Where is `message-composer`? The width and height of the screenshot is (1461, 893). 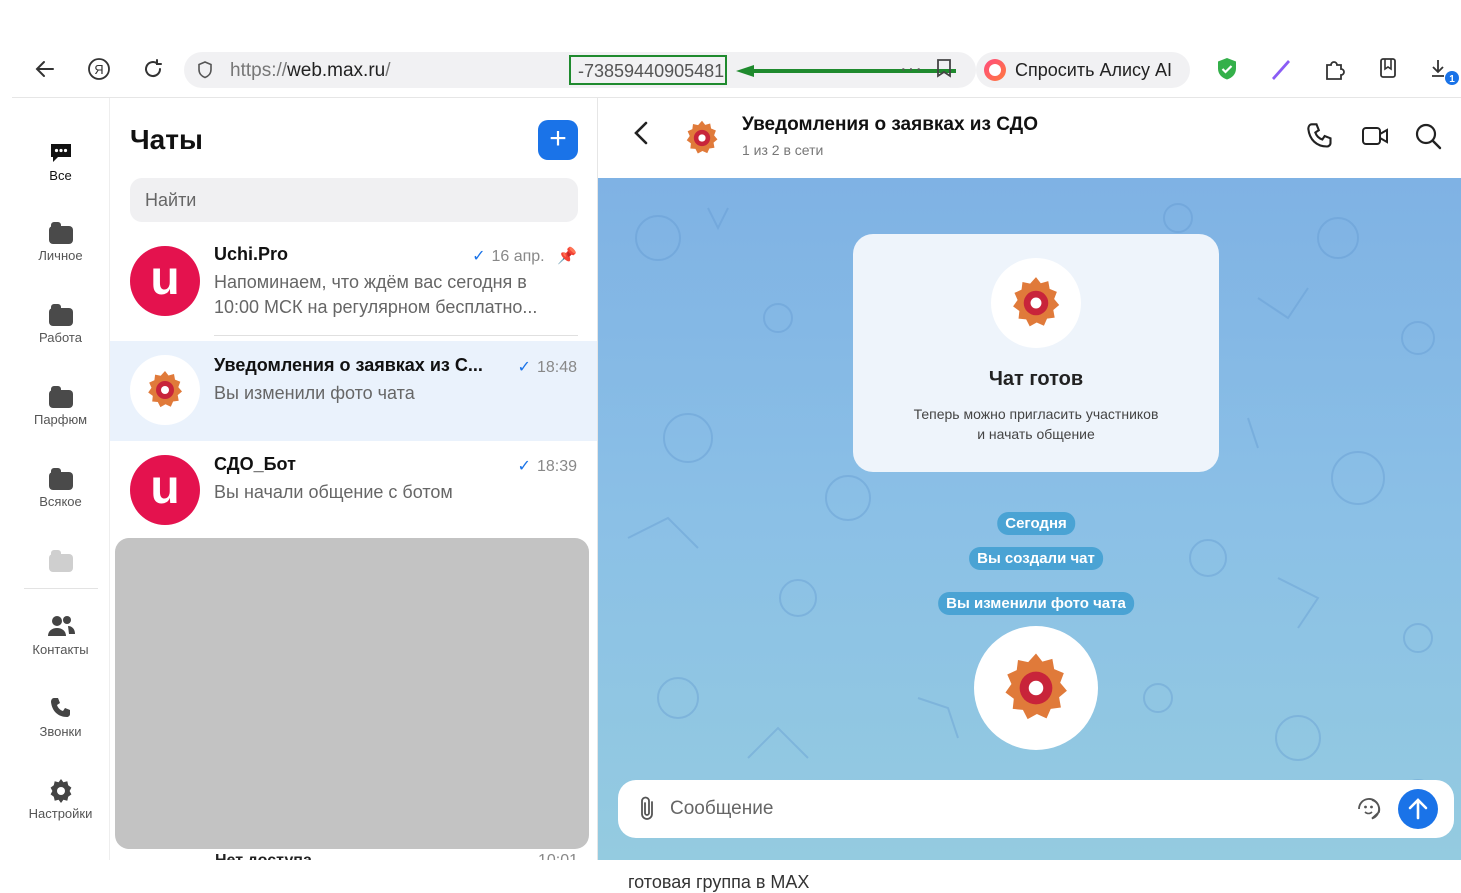 message-composer is located at coordinates (1036, 809).